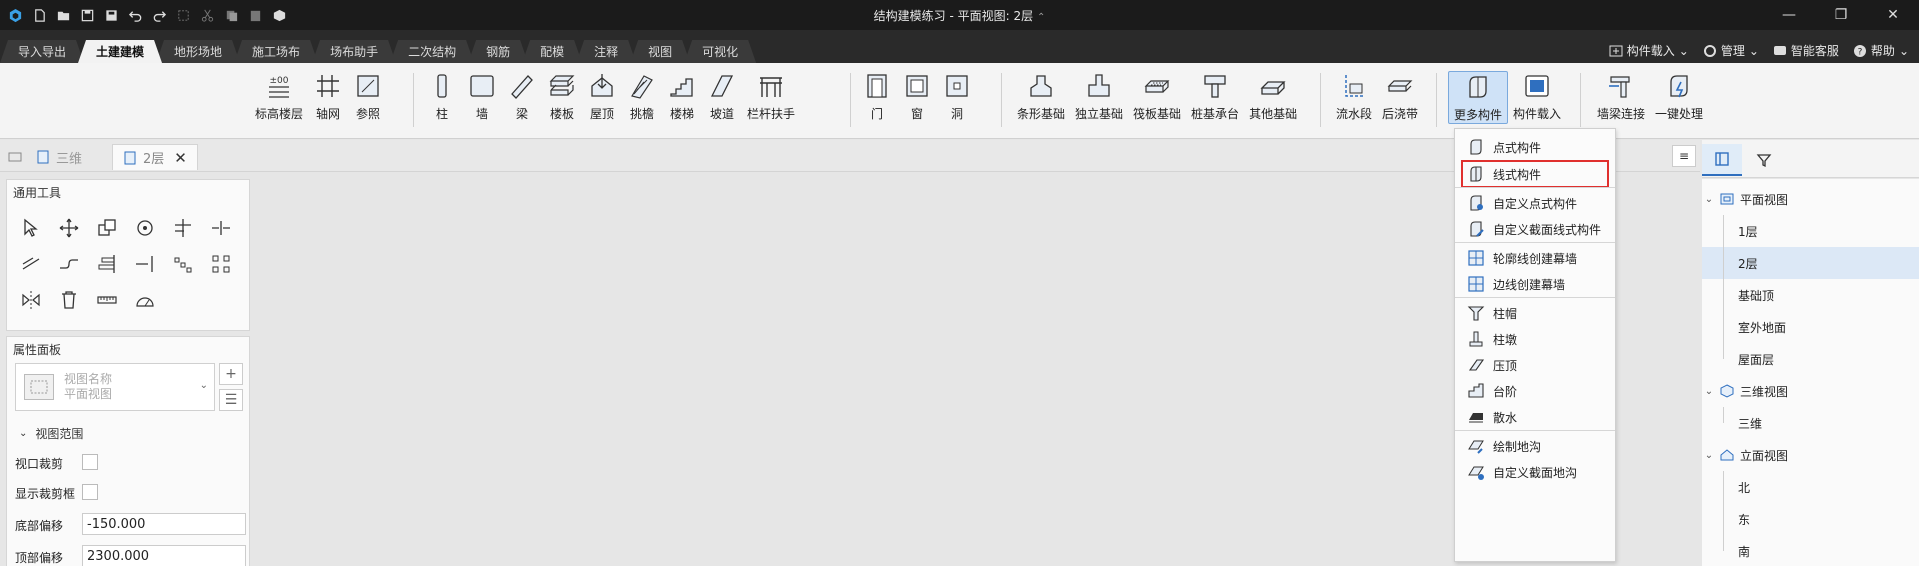  What do you see at coordinates (1649, 50) in the screenshot?
I see `load-component-menu: 构件载入 ⌄` at bounding box center [1649, 50].